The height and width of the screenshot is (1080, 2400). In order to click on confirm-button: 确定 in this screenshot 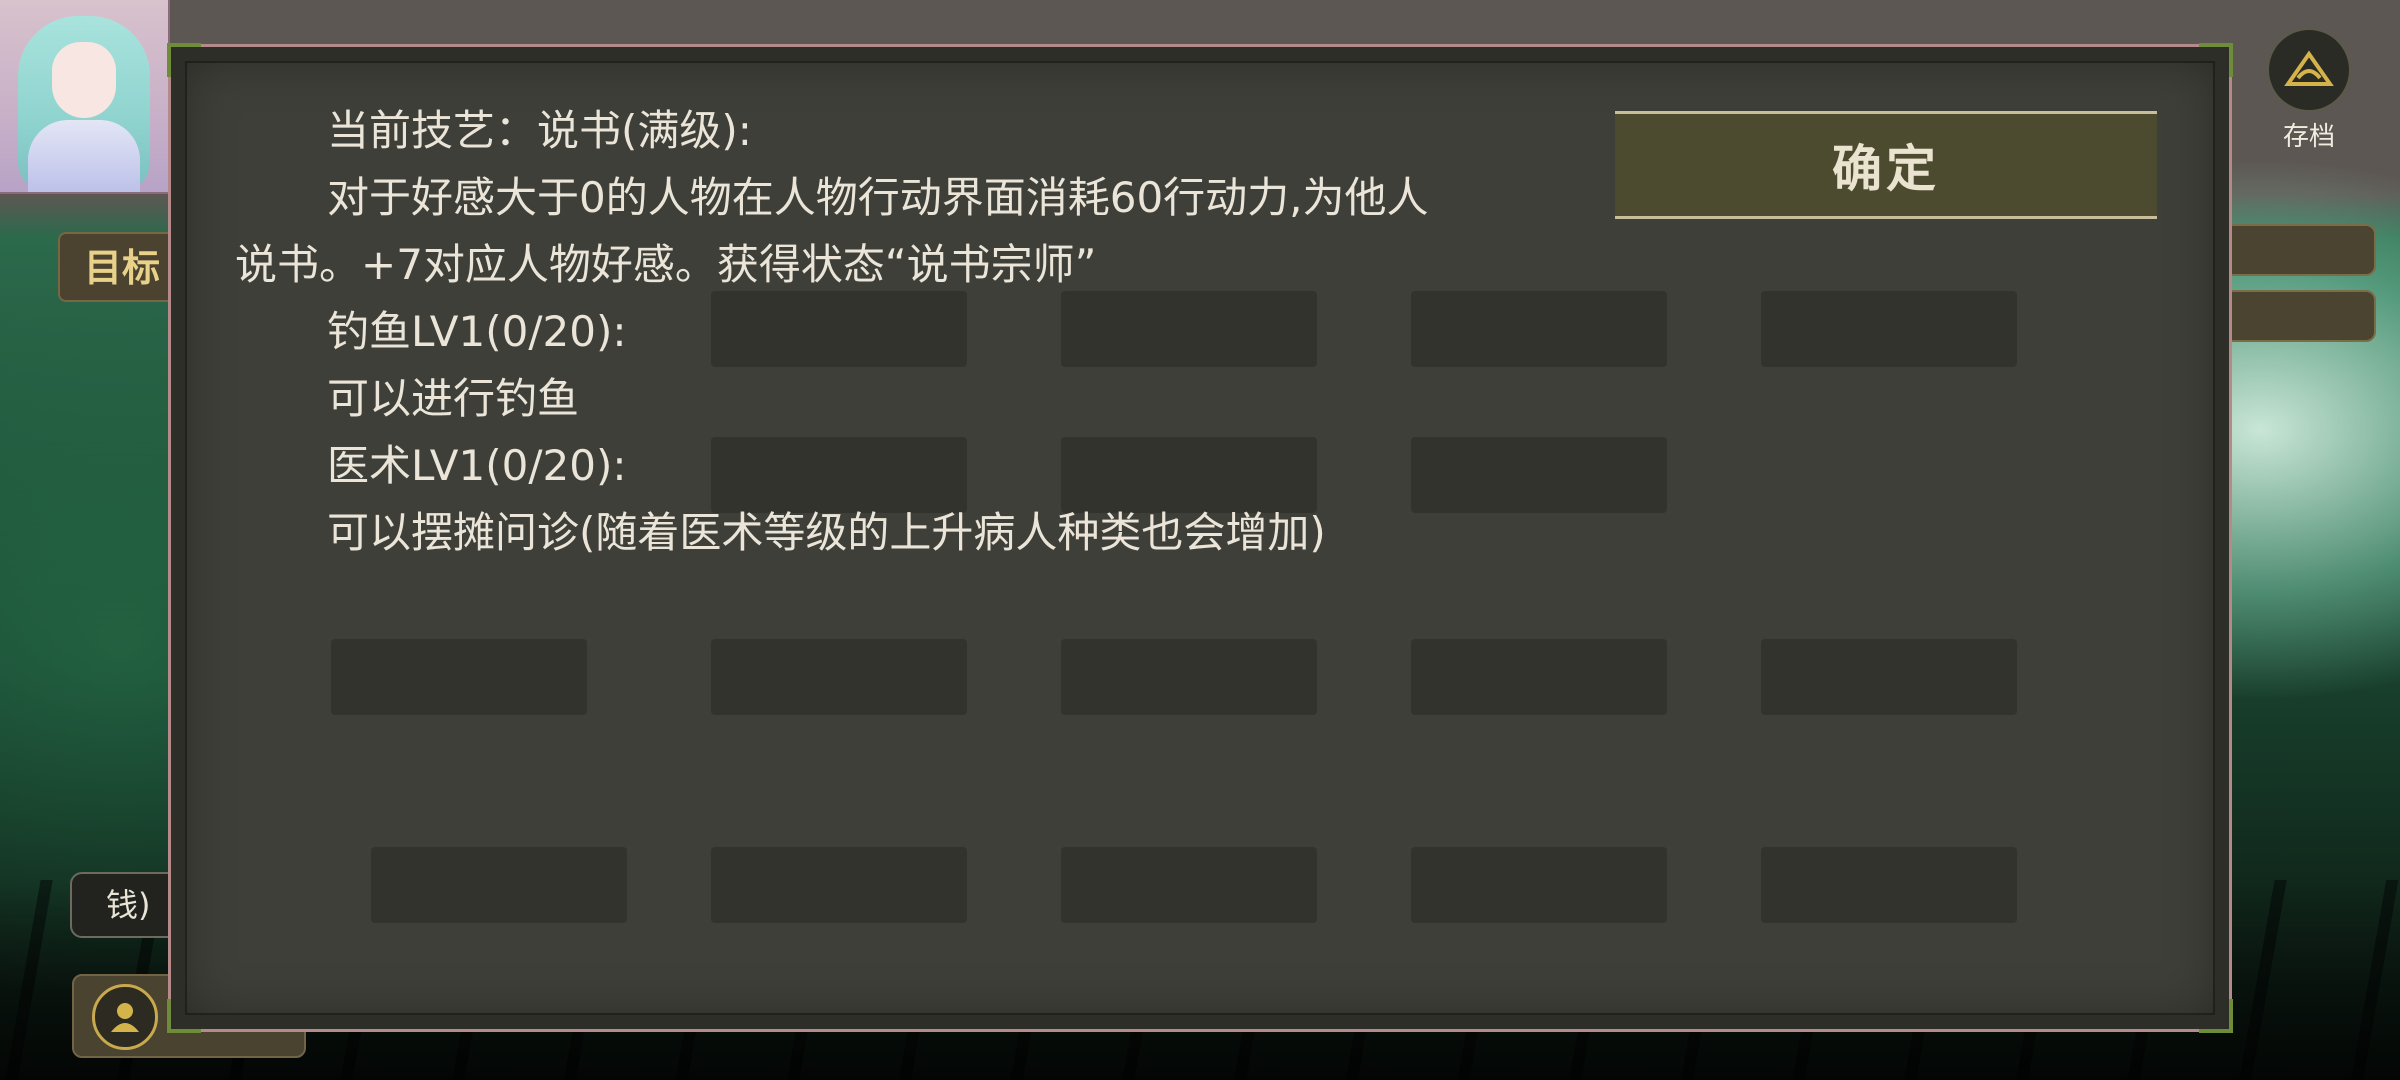, I will do `click(1886, 165)`.